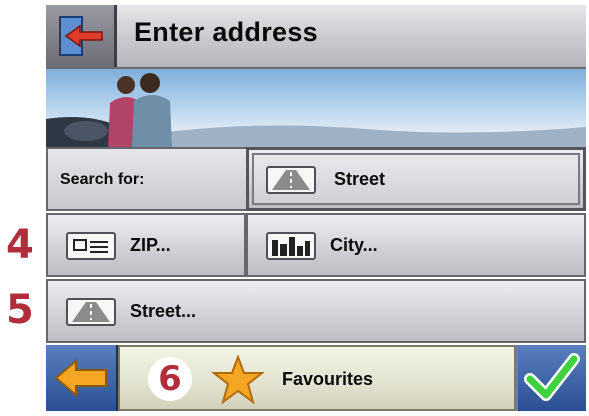  Describe the element at coordinates (91, 246) in the screenshot. I see `zip-card-icon` at that location.